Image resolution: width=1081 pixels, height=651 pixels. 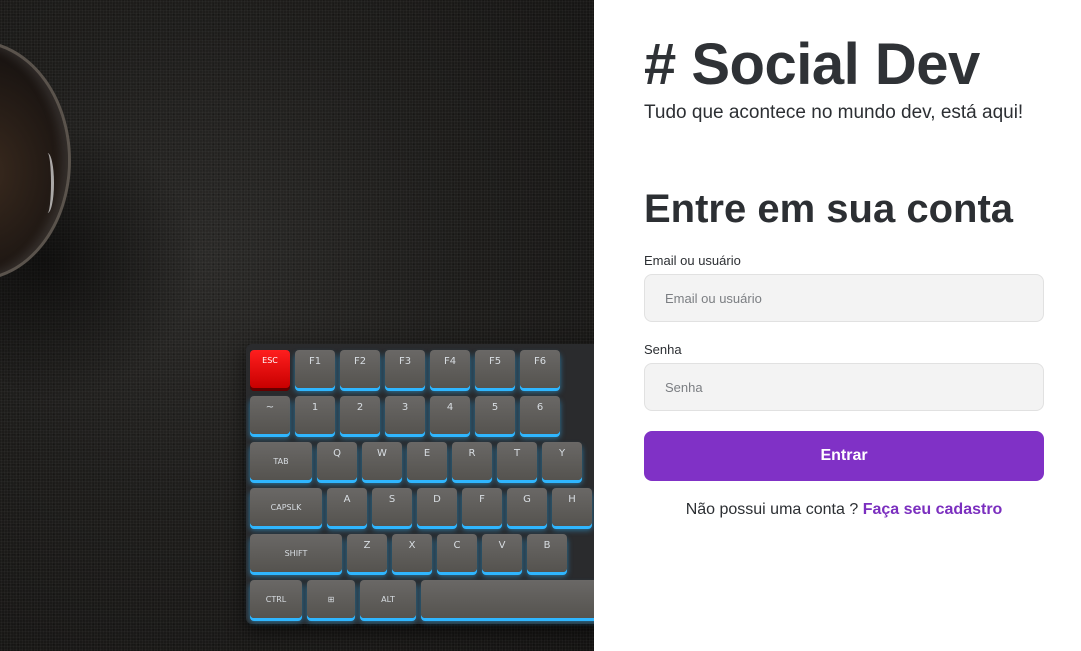 I want to click on brand-title: # Social Dev, so click(x=812, y=64).